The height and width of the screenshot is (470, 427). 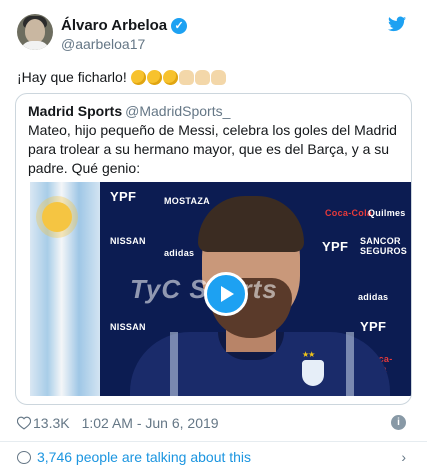 What do you see at coordinates (373, 297) in the screenshot?
I see `sponsor-logo-adidas-right: adidas` at bounding box center [373, 297].